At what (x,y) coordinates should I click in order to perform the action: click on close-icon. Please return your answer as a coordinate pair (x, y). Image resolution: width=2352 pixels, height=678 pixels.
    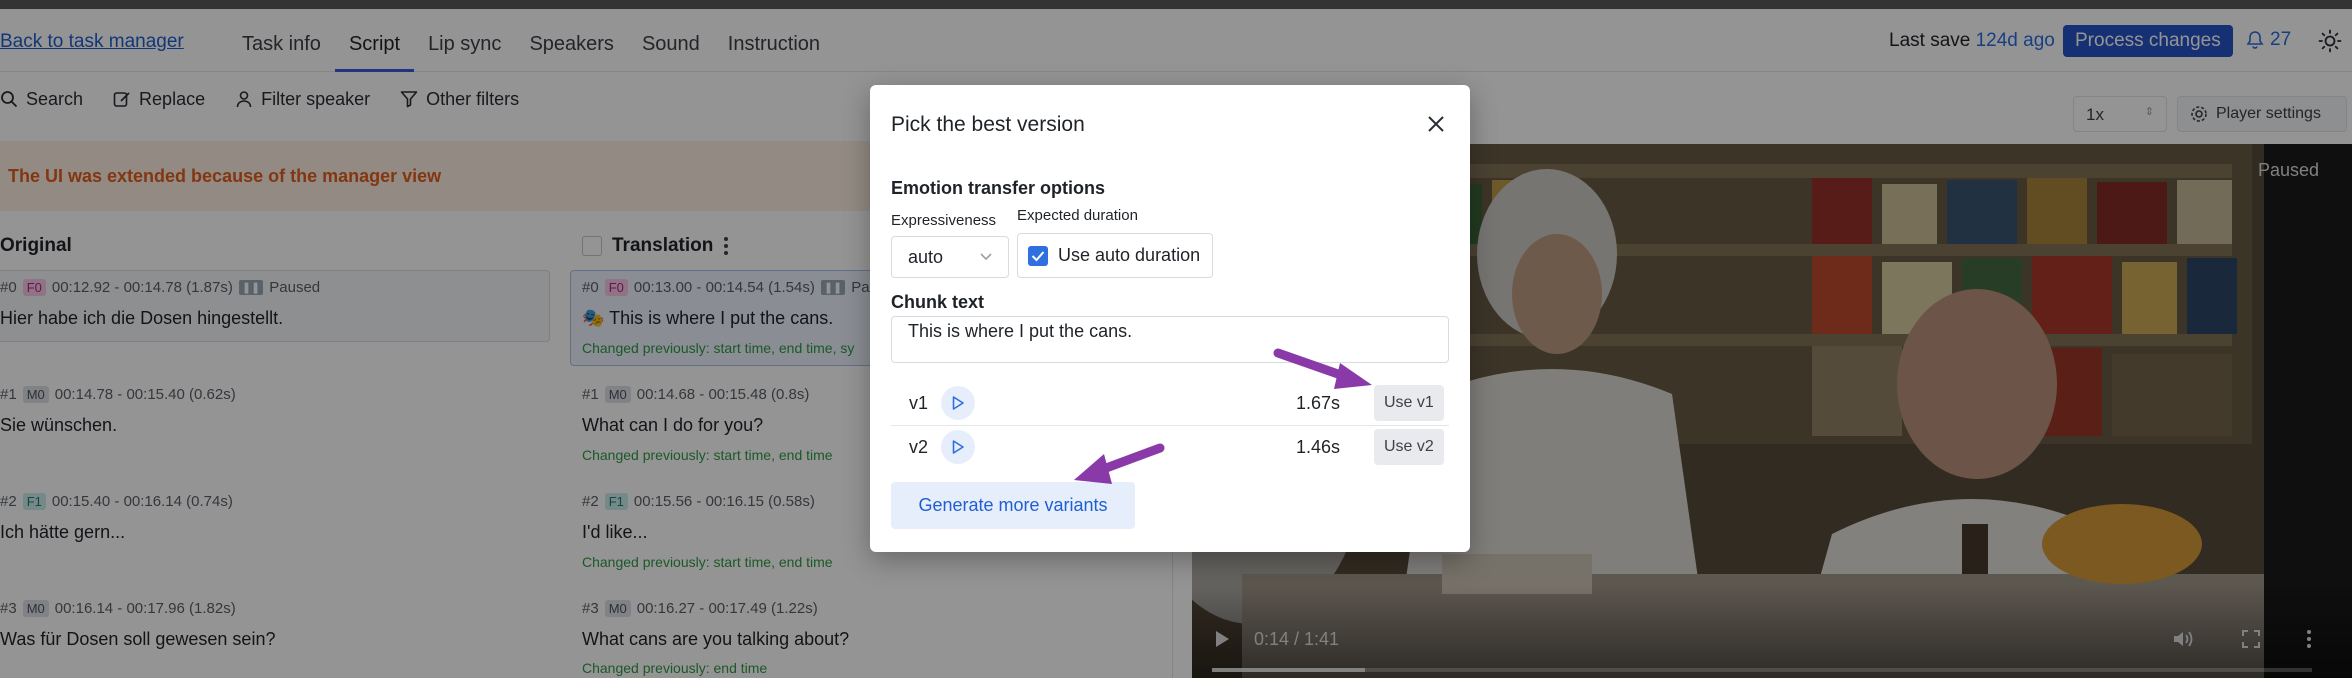
    Looking at the image, I should click on (1436, 124).